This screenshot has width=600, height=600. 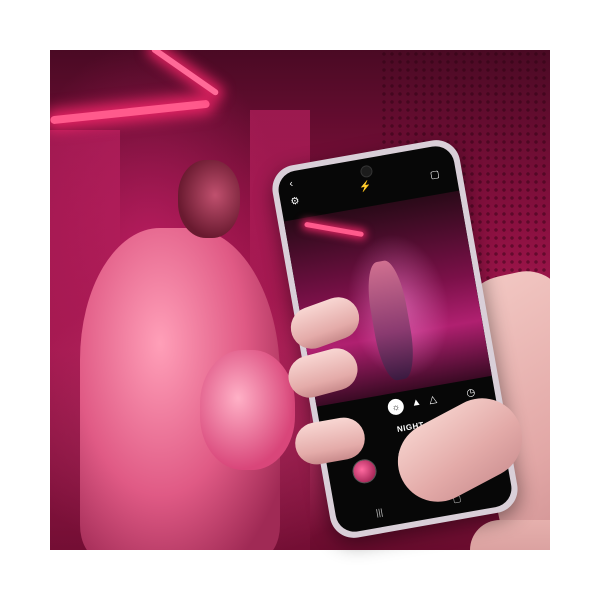 I want to click on person-head, so click(x=209, y=199).